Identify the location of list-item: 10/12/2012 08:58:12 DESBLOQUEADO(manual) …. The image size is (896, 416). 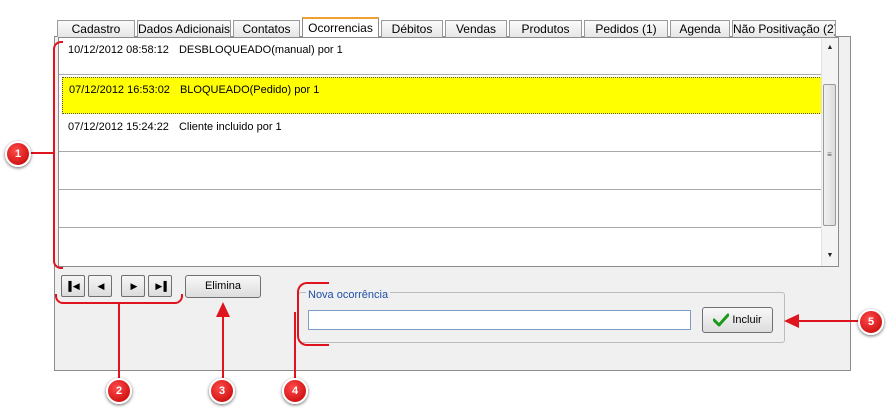
(441, 56).